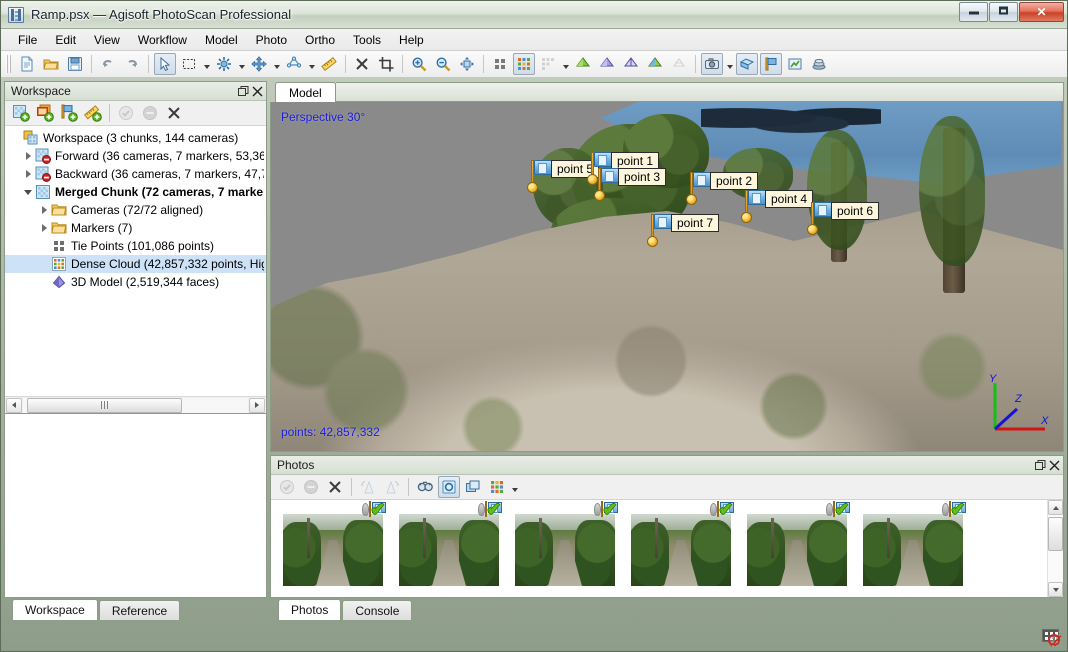 This screenshot has width=1068, height=652. I want to click on resize-object-button, so click(294, 64).